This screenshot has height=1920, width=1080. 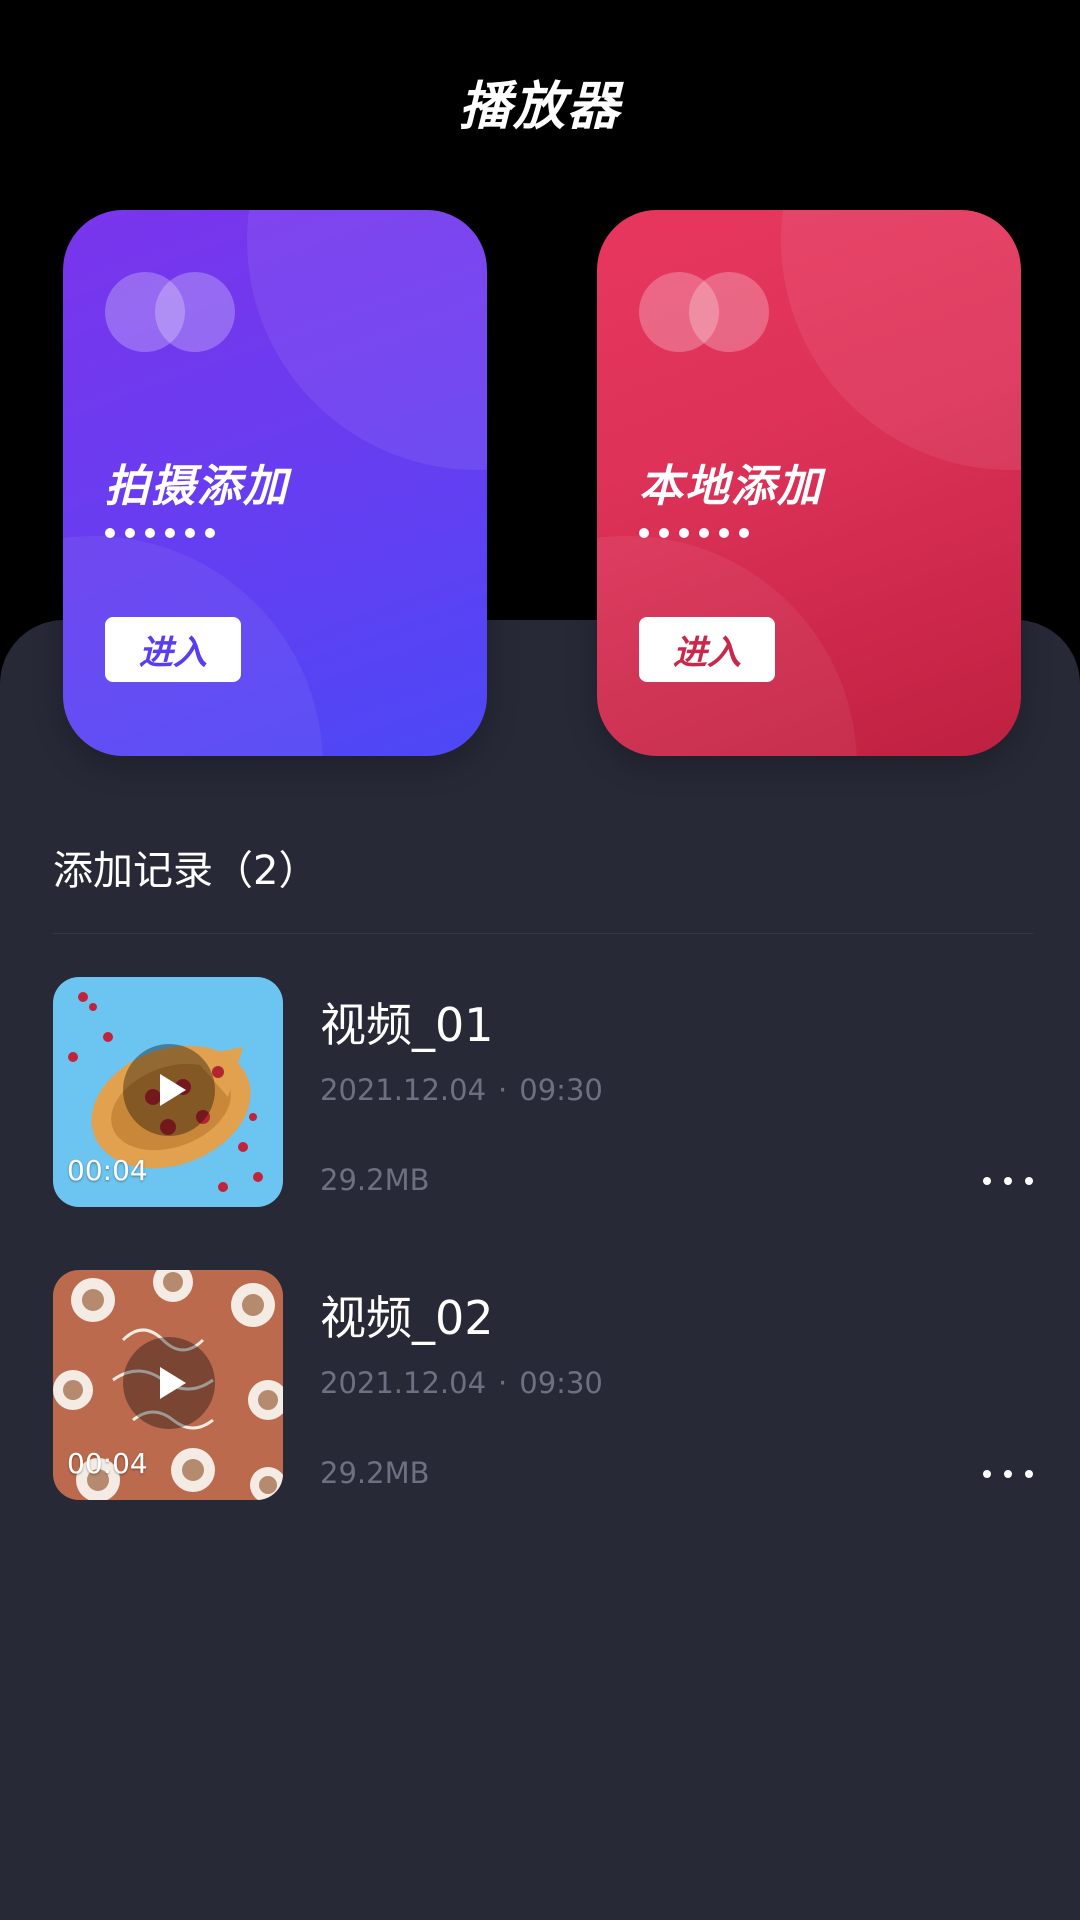 I want to click on video-name: 视频_01, so click(x=407, y=1025).